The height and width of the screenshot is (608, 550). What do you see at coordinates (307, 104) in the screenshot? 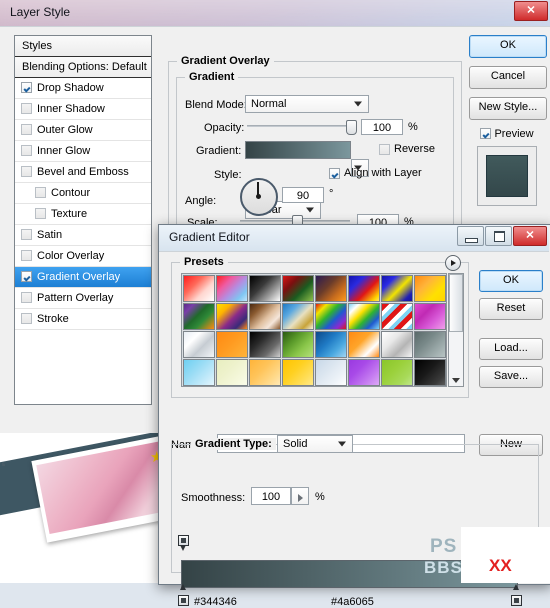
I see `blend-mode-select: Normal` at bounding box center [307, 104].